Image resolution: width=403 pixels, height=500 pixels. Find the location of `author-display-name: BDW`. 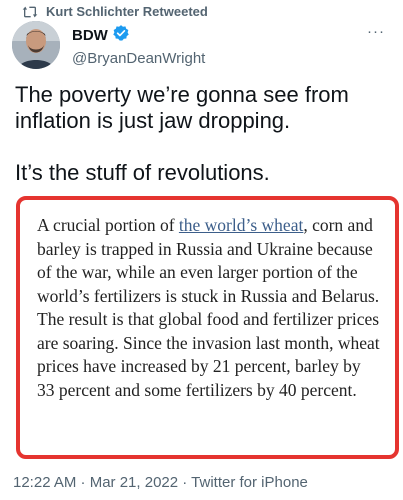

author-display-name: BDW is located at coordinates (90, 35).